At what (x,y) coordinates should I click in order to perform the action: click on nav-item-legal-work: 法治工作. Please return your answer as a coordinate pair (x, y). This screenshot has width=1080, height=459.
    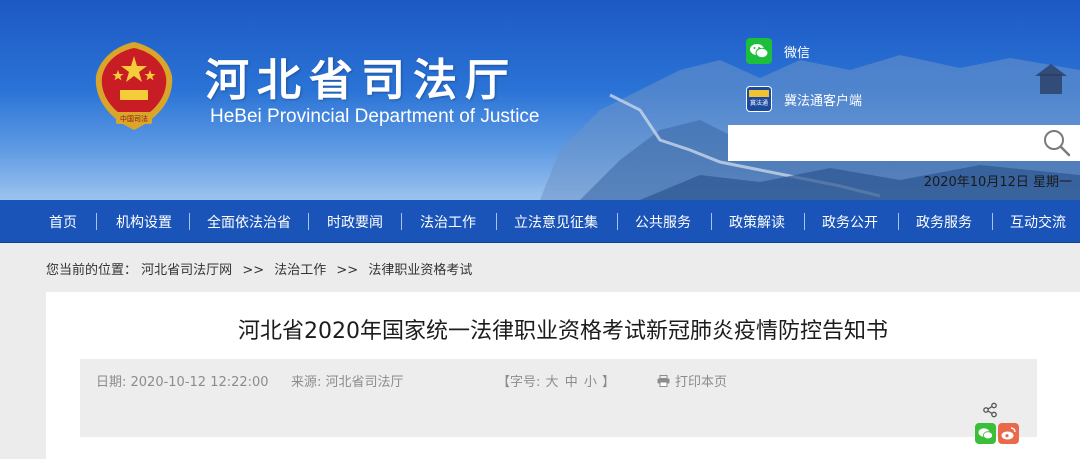
    Looking at the image, I should click on (448, 222).